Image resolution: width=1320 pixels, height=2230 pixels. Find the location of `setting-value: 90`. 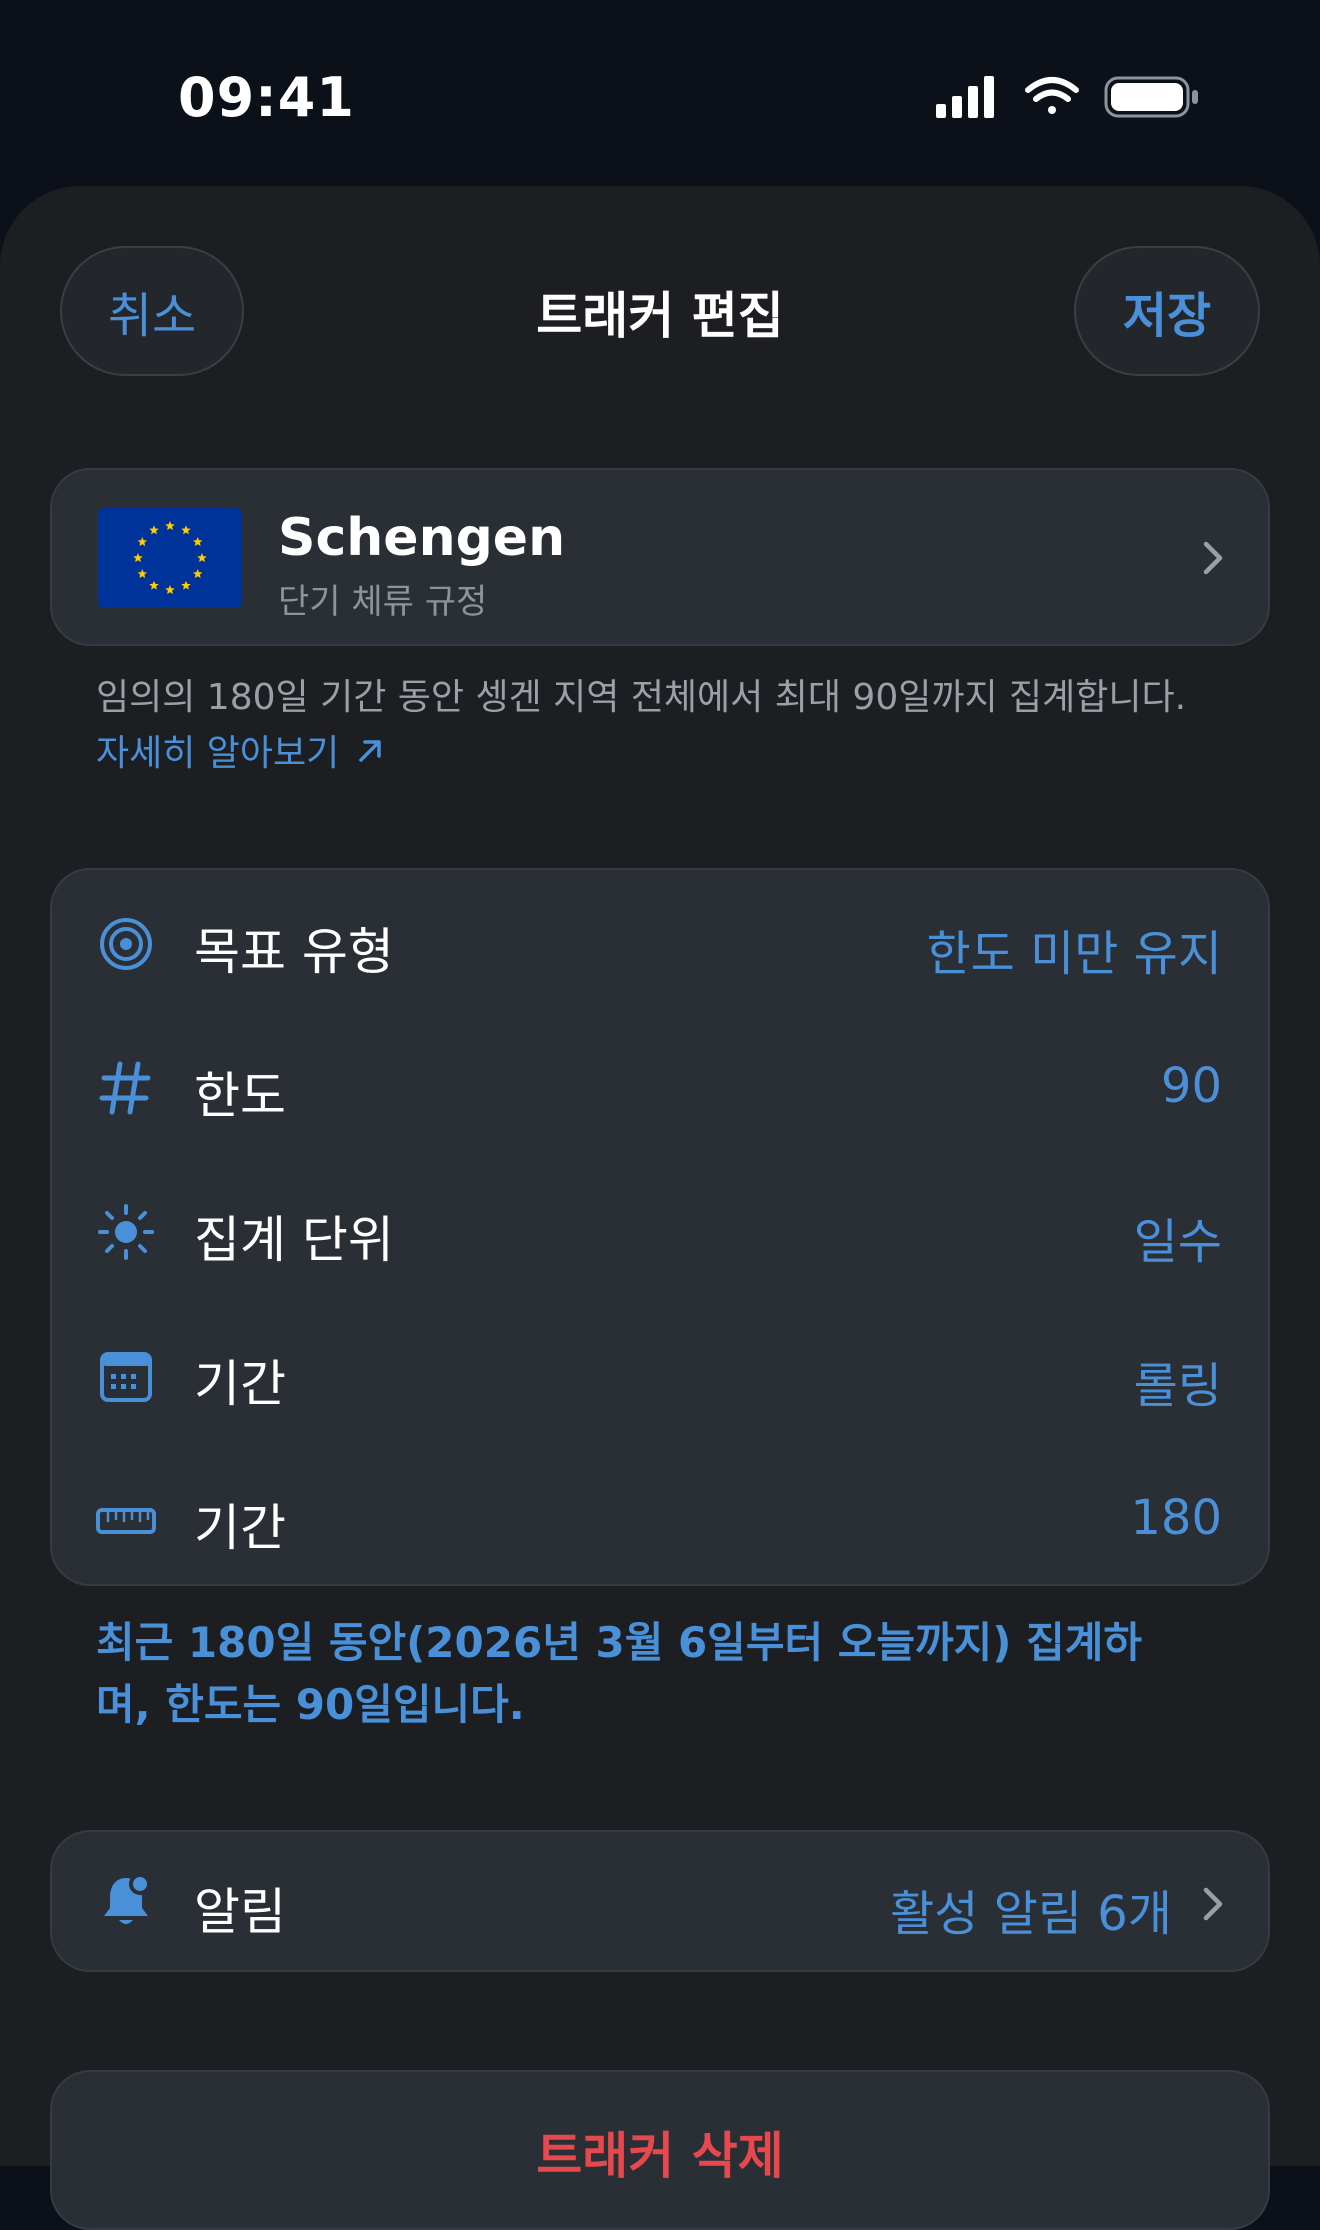

setting-value: 90 is located at coordinates (1191, 1086).